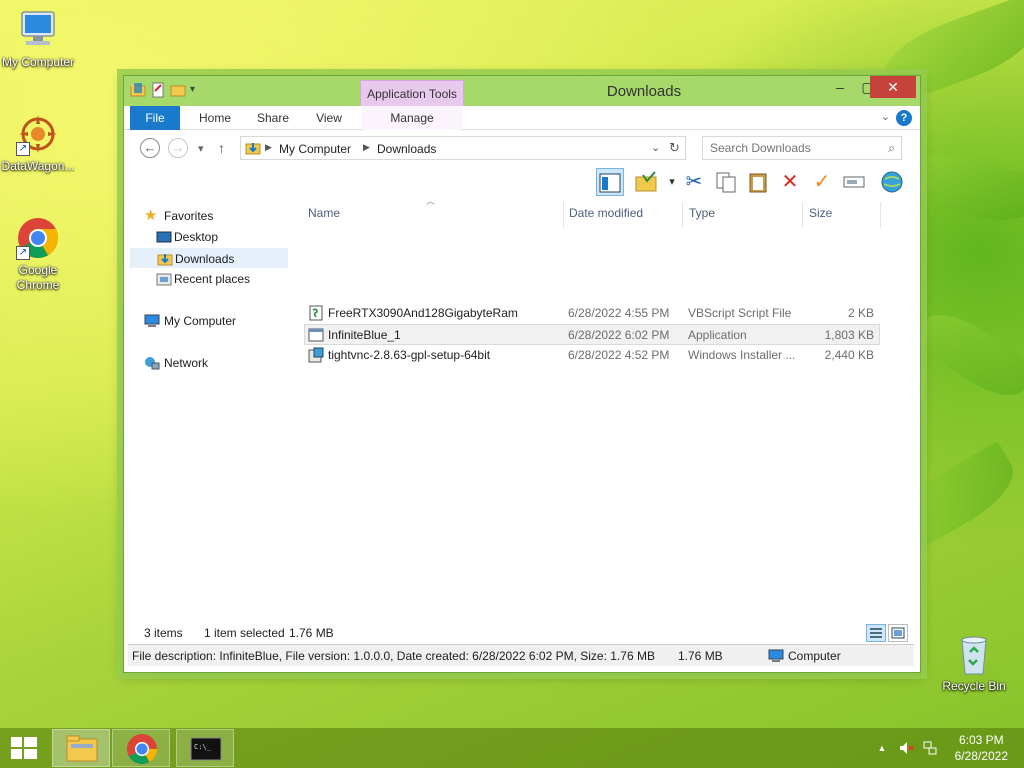  What do you see at coordinates (981, 748) in the screenshot?
I see `system-clock: 6:03 PM 6/28/2022` at bounding box center [981, 748].